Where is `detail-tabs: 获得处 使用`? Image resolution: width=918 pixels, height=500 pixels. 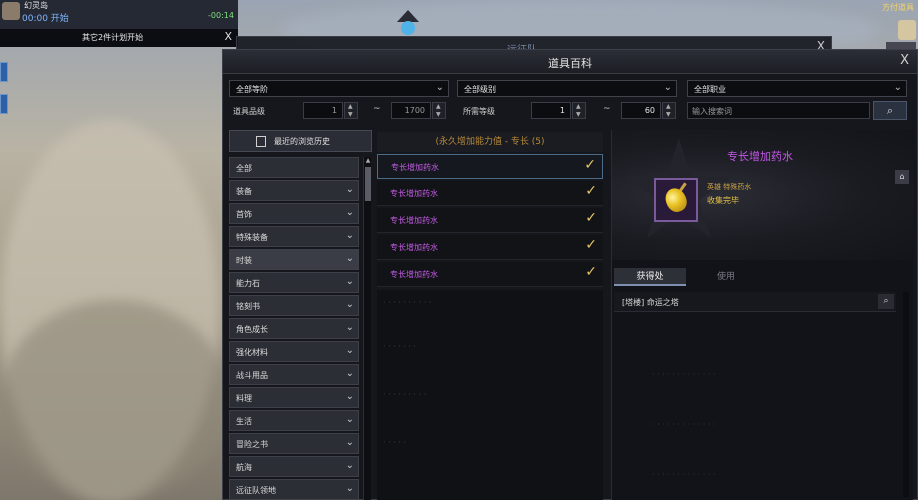 detail-tabs: 获得处 使用 is located at coordinates (689, 277).